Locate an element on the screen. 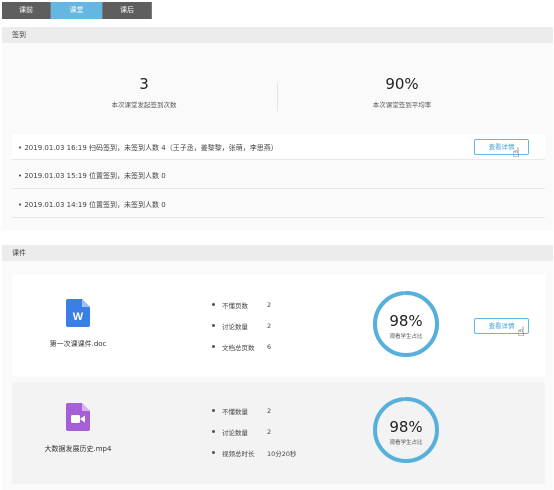 Image resolution: width=554 pixels, height=490 pixels. checkin-section-header: 签到 is located at coordinates (277, 35).